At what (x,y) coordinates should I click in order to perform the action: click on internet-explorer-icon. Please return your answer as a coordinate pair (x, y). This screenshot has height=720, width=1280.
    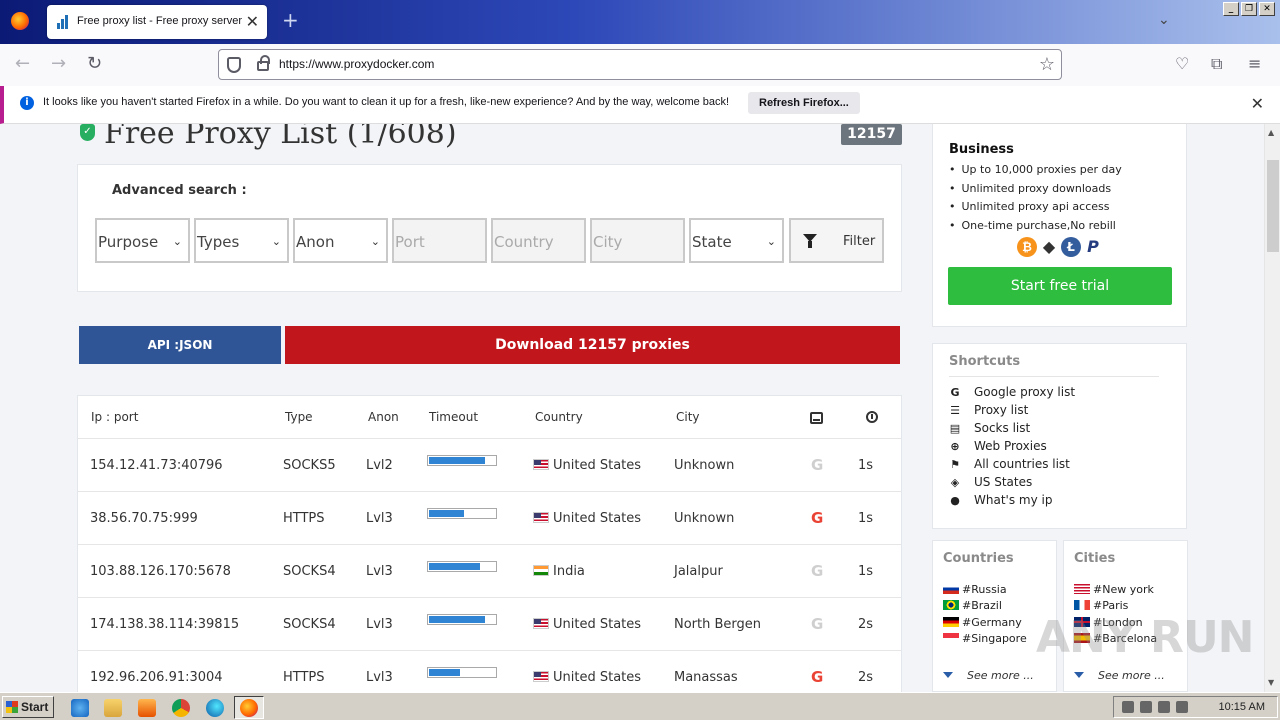
    Looking at the image, I should click on (80, 708).